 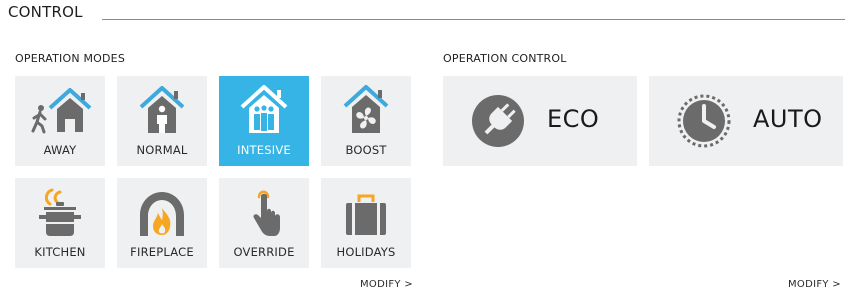 What do you see at coordinates (70, 58) in the screenshot?
I see `operation-modes-heading: OPERATION MODES` at bounding box center [70, 58].